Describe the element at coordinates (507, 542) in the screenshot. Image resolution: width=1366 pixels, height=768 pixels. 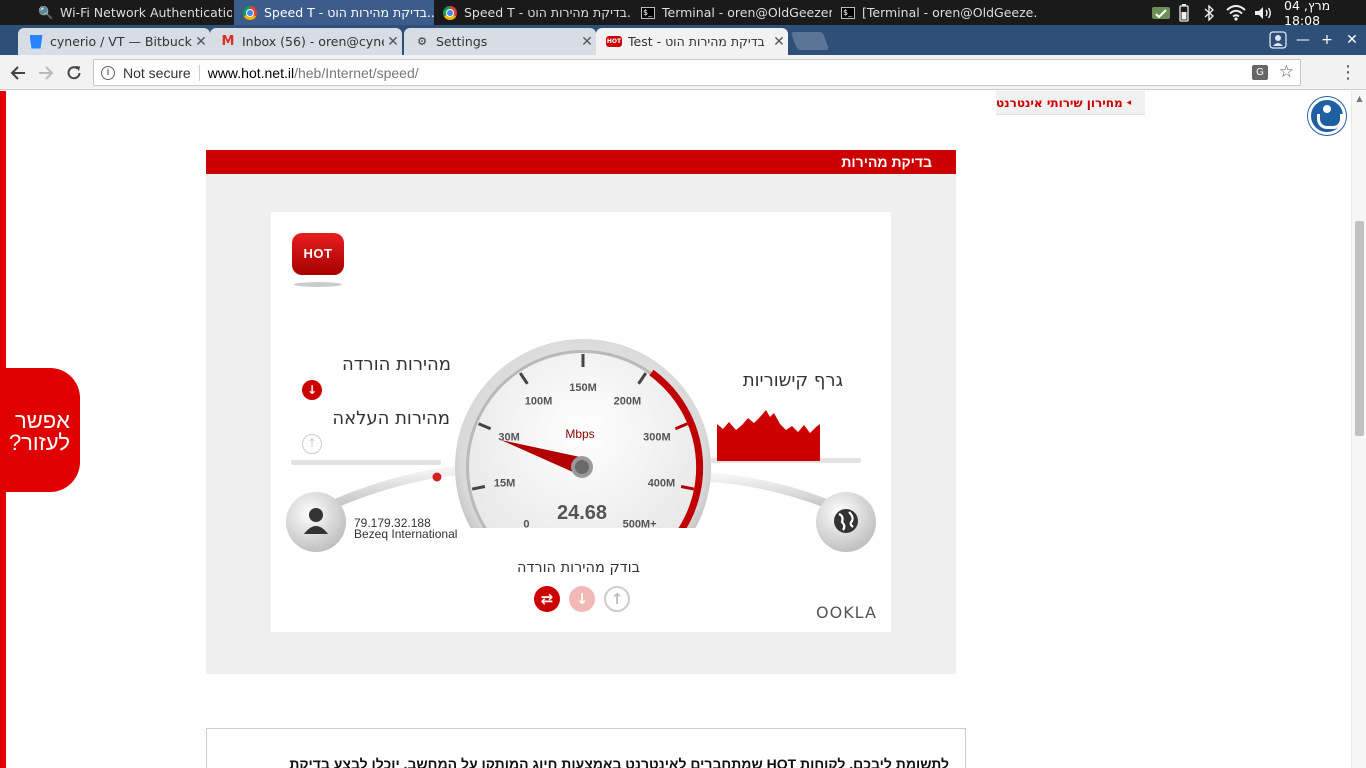
I see `gauge-tick` at that location.